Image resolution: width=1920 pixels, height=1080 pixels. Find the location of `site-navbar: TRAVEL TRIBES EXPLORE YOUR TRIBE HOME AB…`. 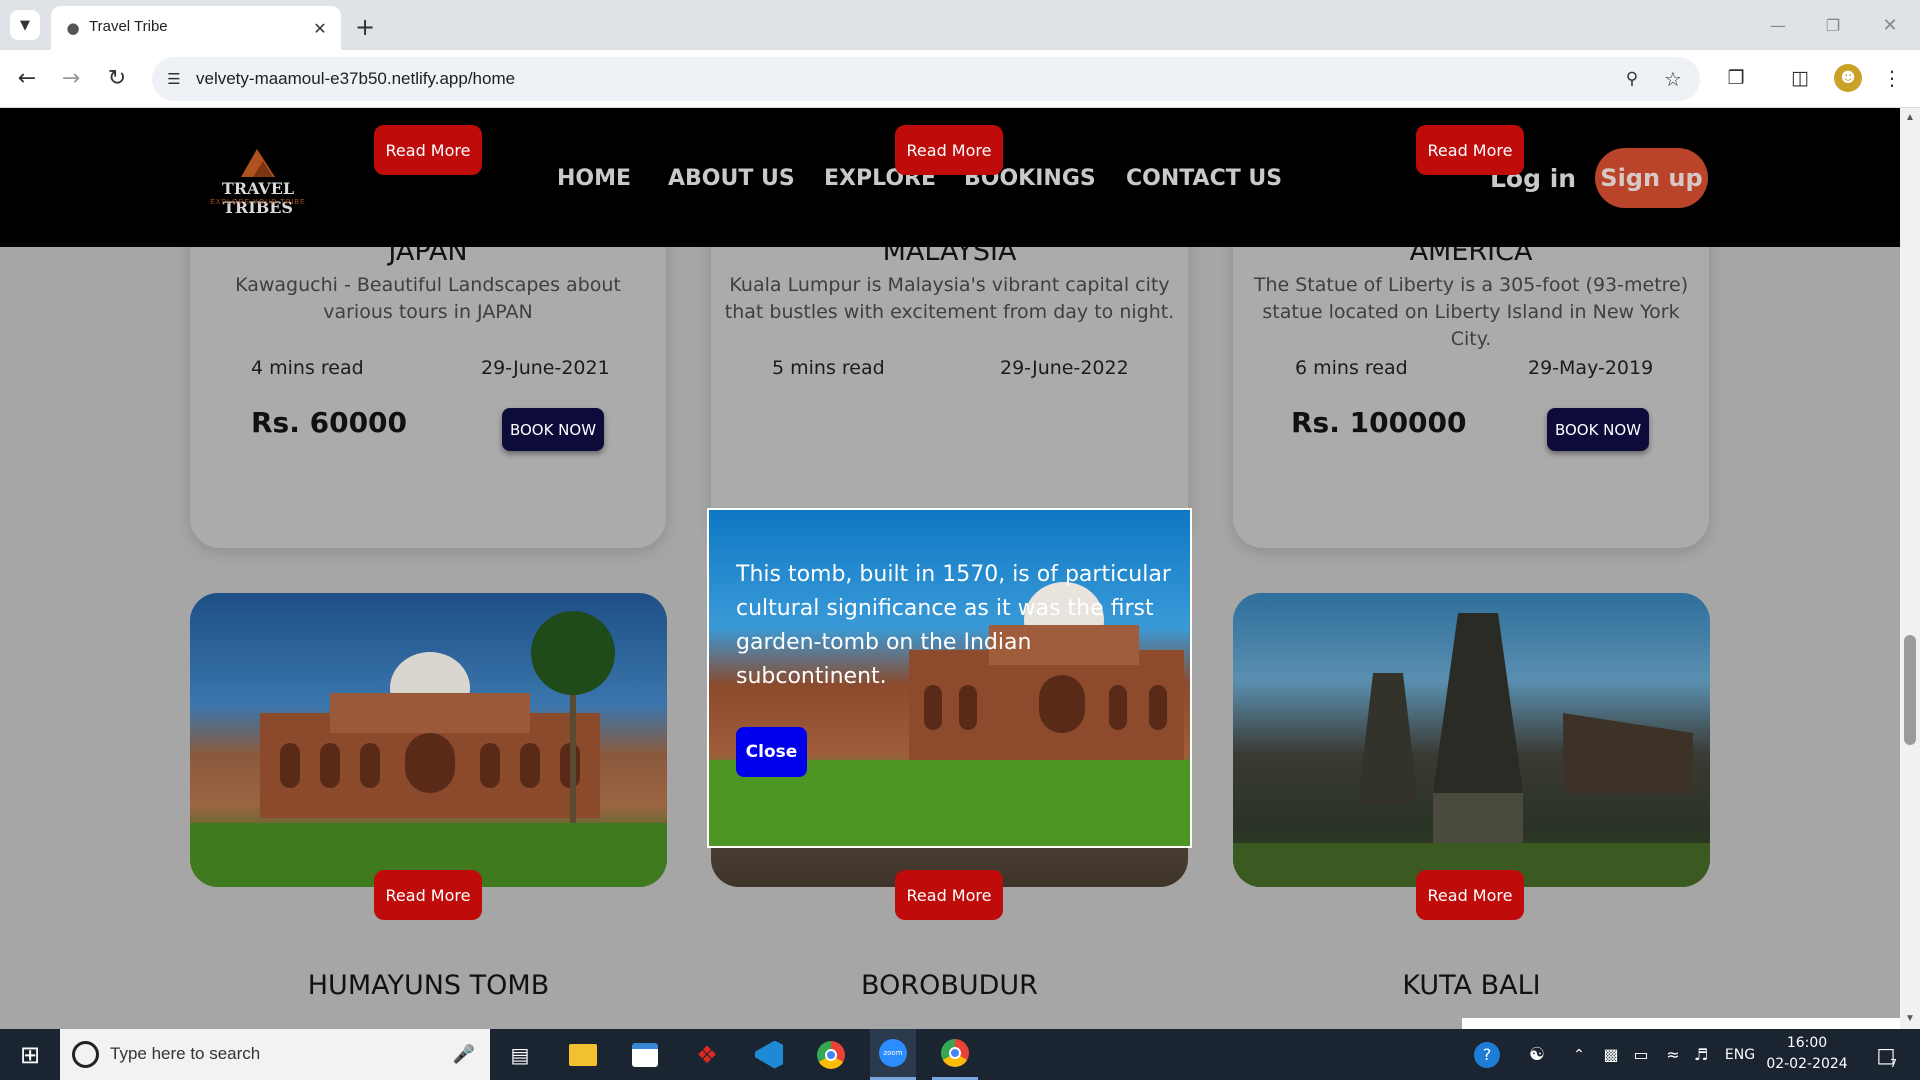

site-navbar: TRAVEL TRIBES EXPLORE YOUR TRIBE HOME AB… is located at coordinates (950, 177).